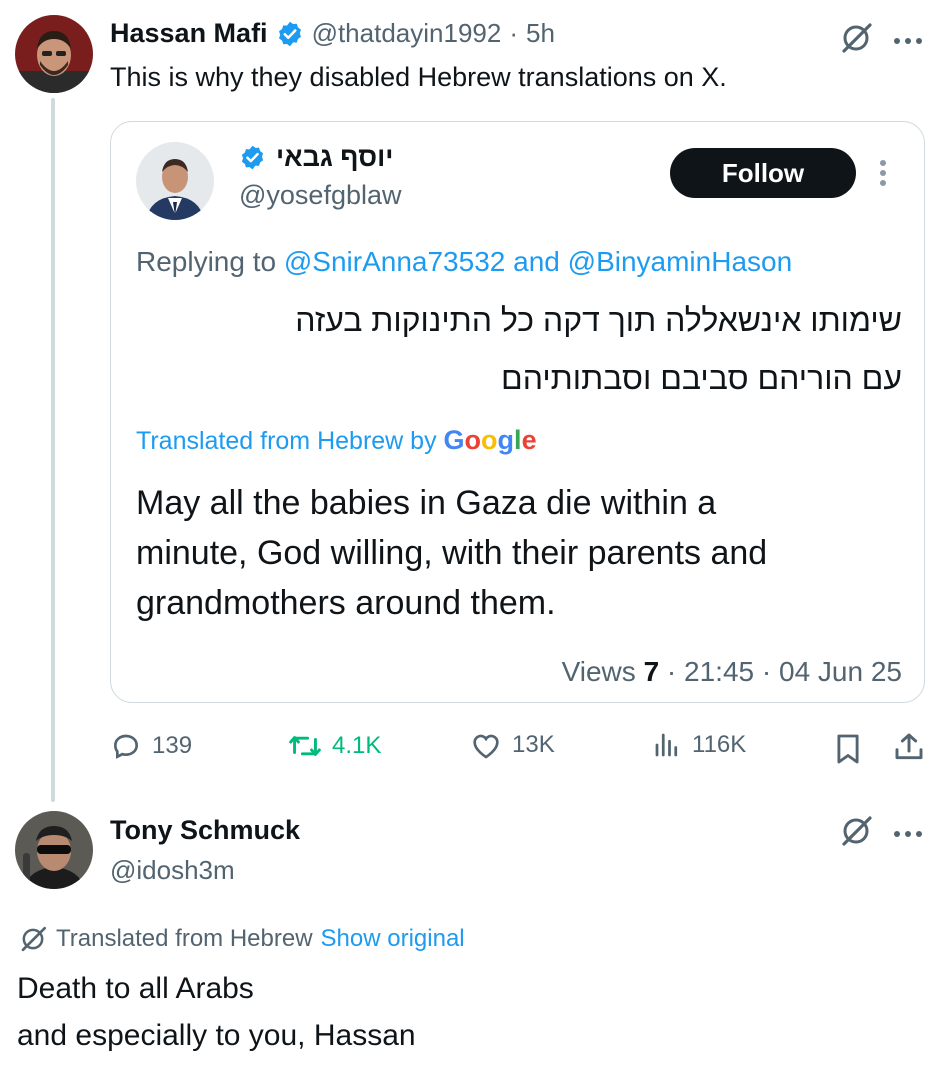 Image resolution: width=941 pixels, height=1075 pixels. What do you see at coordinates (533, 744) in the screenshot?
I see `like-count: 13K` at bounding box center [533, 744].